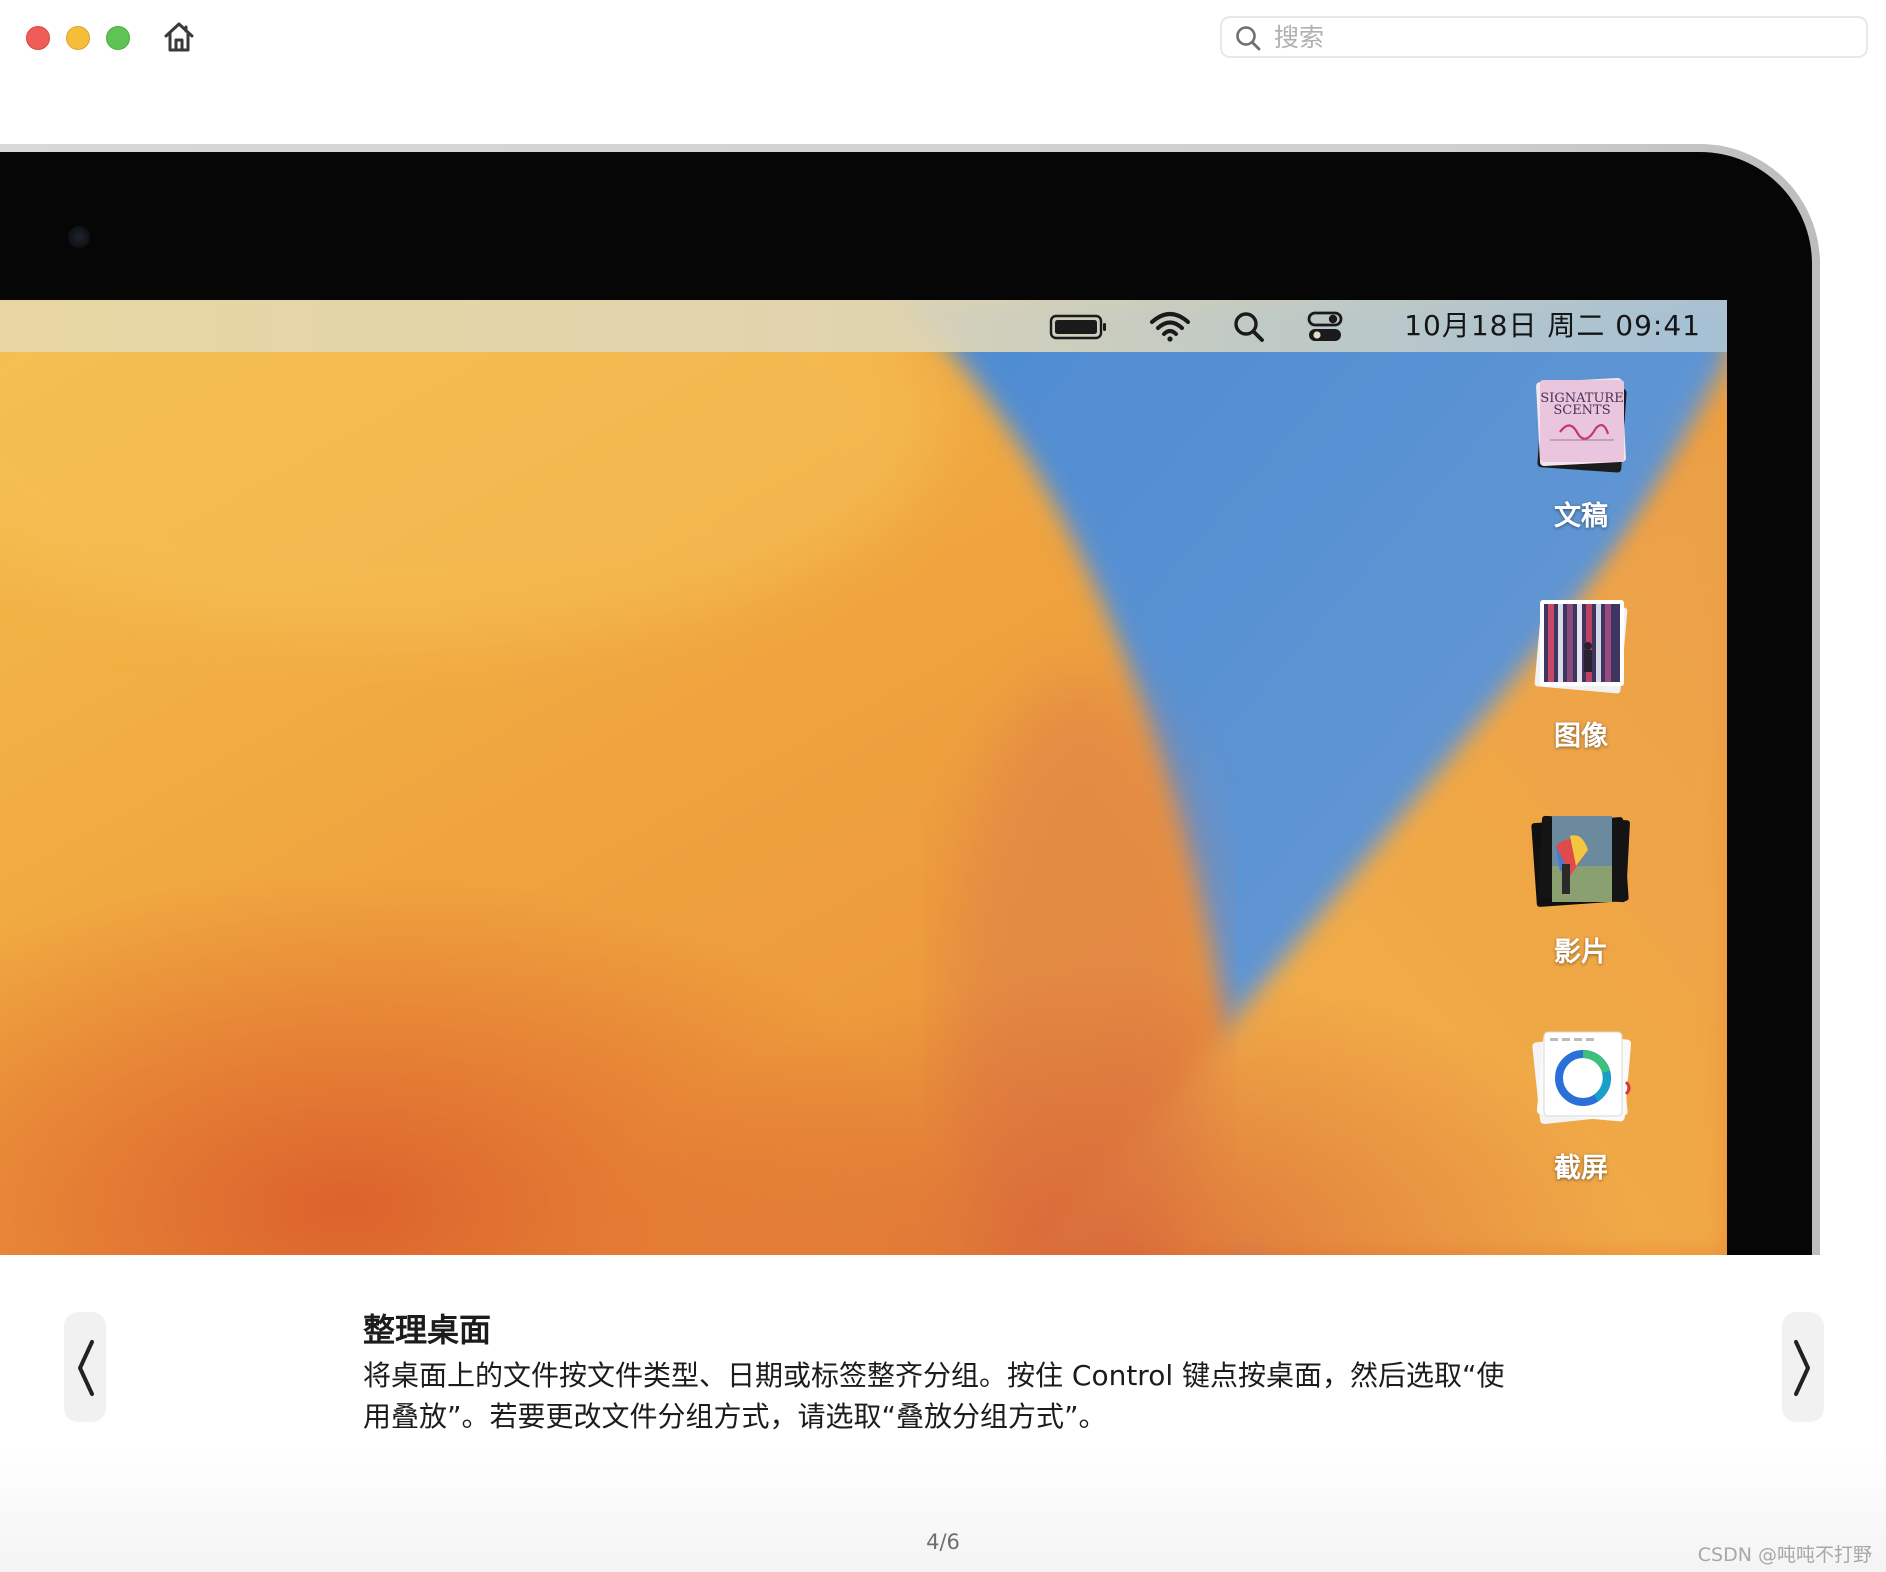 This screenshot has width=1886, height=1572. I want to click on menu-bar-clock: 10月18日 周二 09:41, so click(1552, 325).